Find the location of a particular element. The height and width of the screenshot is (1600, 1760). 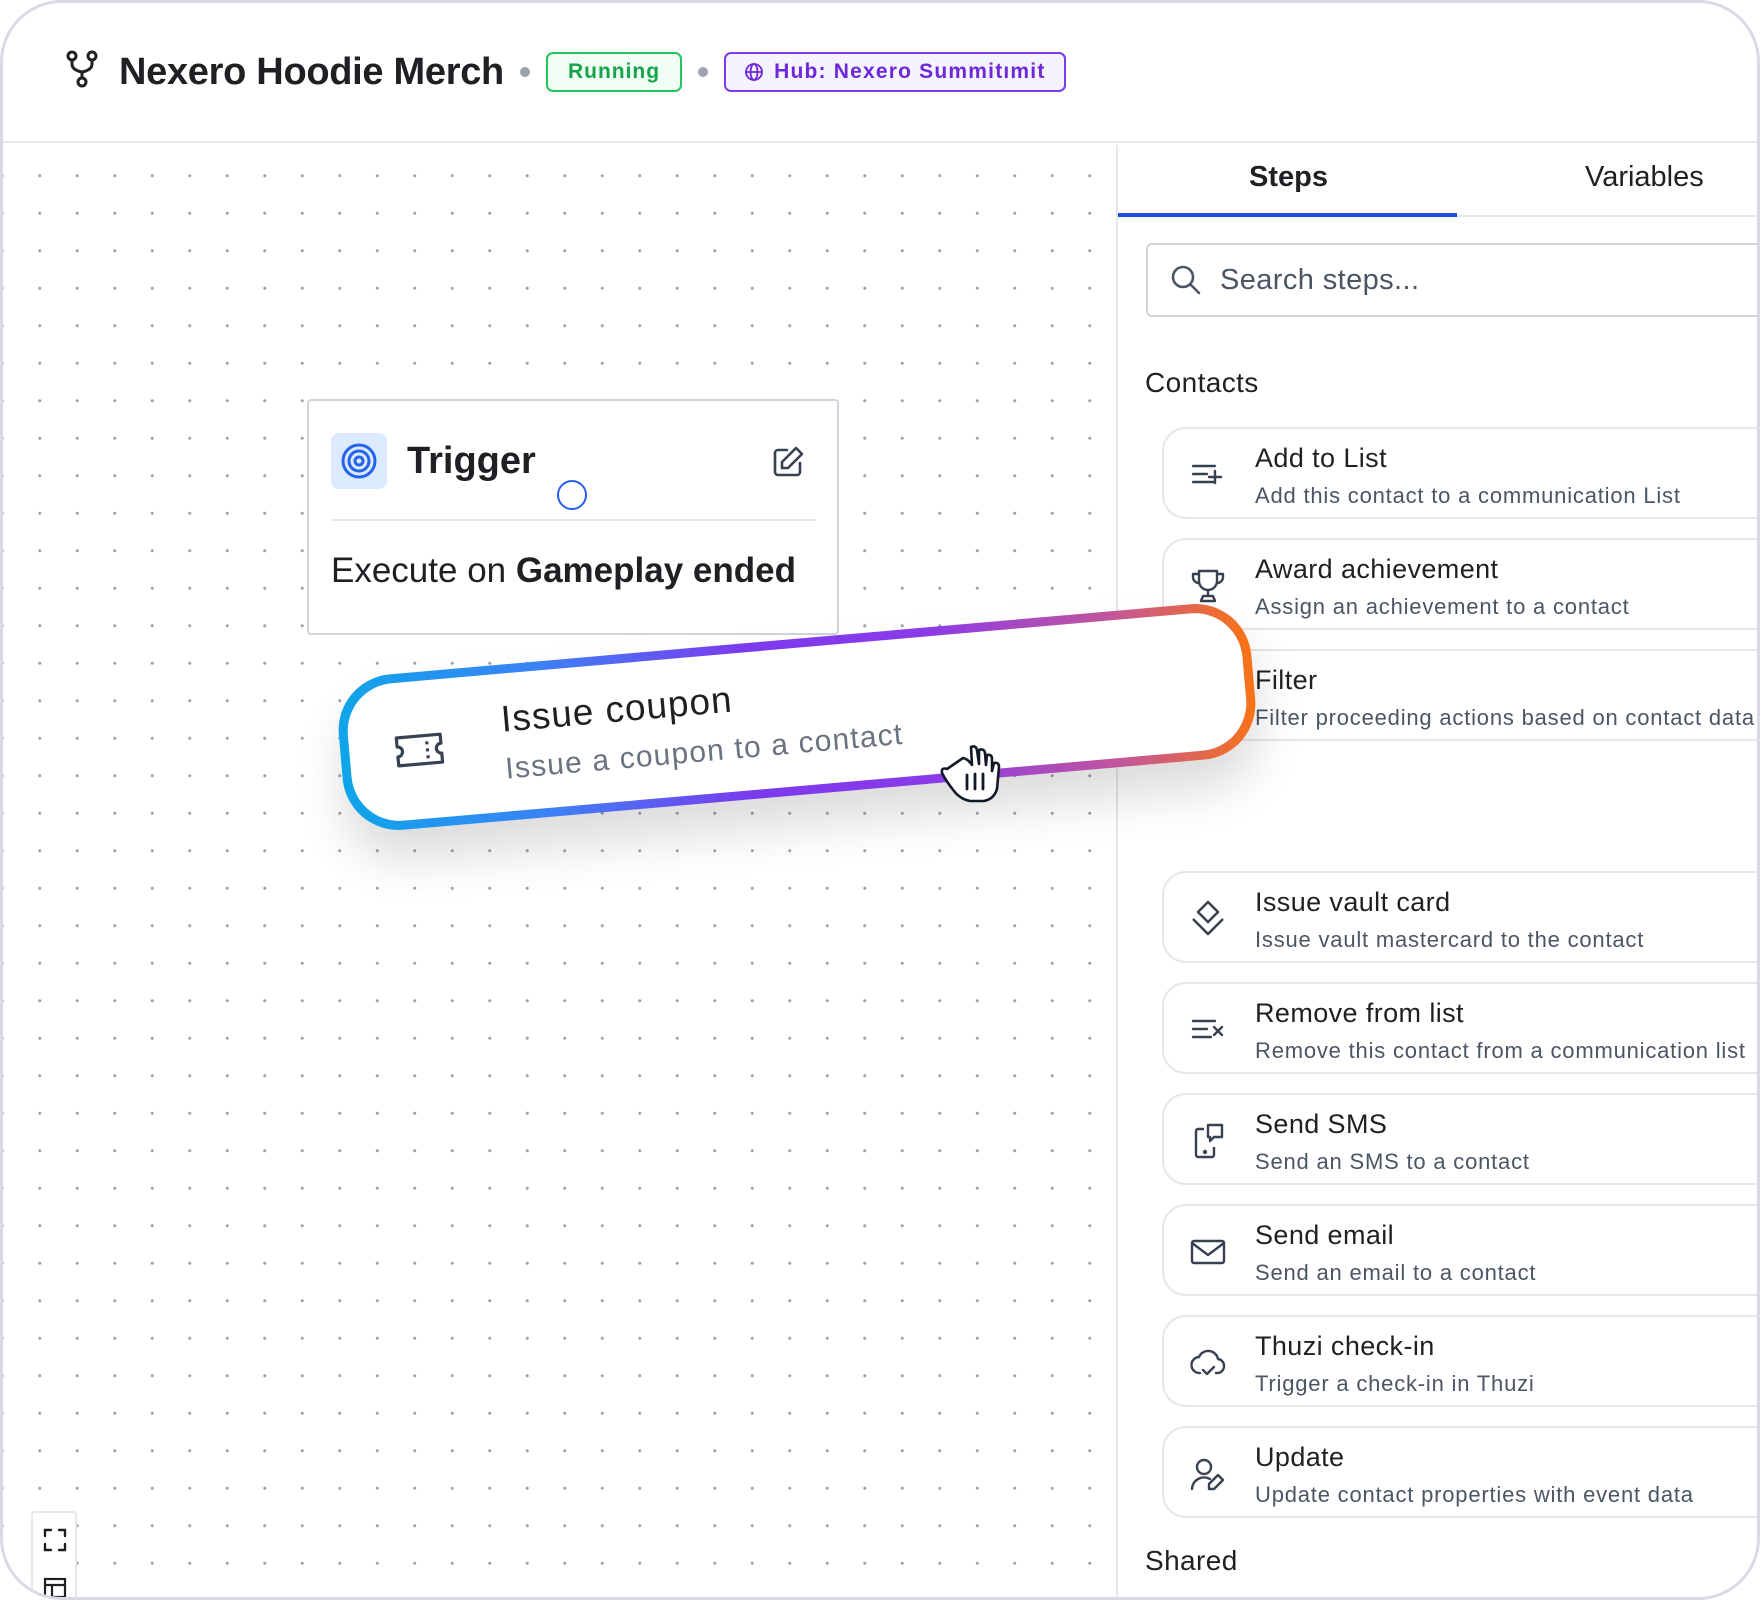

header: Nexero Hoodie Merch Running Hub is located at coordinates (880, 73).